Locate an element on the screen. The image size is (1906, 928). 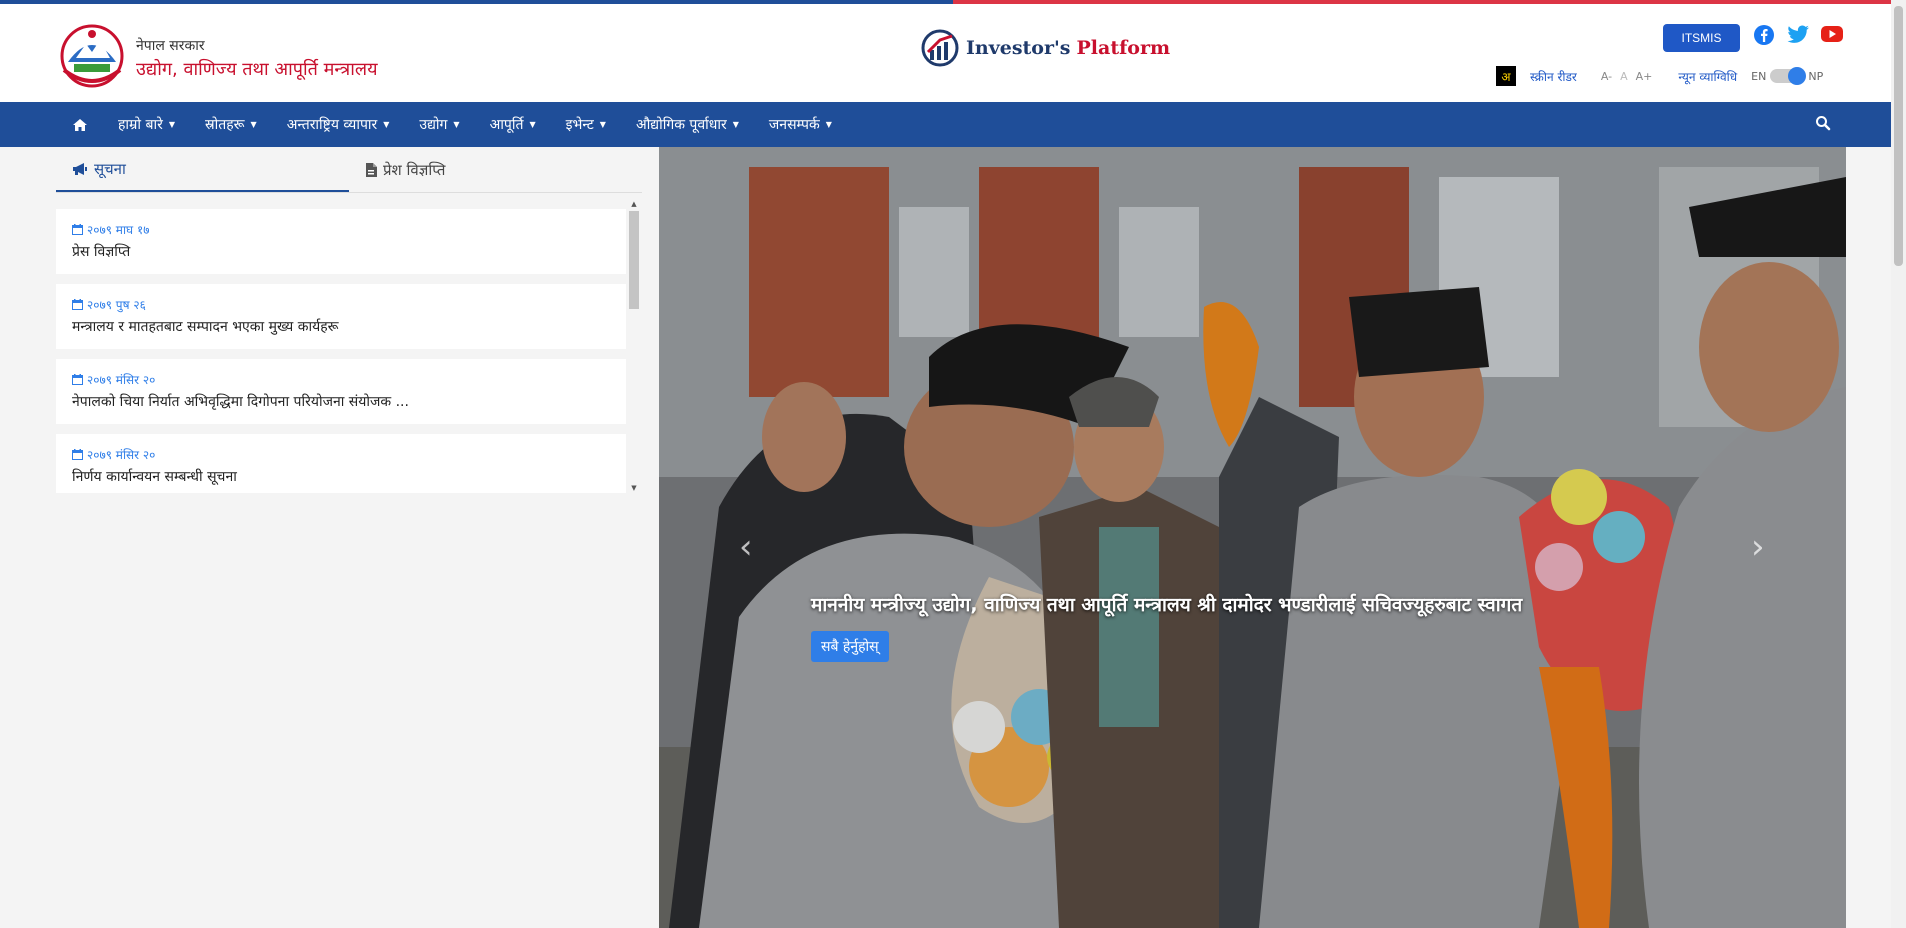
nav-label: स्रोतहरू is located at coordinates (225, 125).